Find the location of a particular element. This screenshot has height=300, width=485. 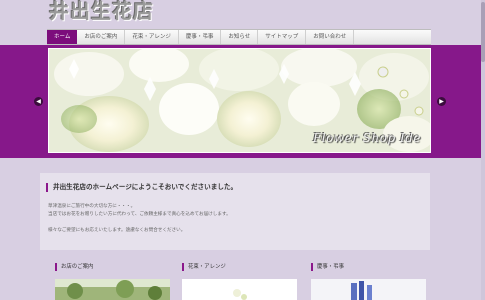

bouquet-photo is located at coordinates (239, 289).